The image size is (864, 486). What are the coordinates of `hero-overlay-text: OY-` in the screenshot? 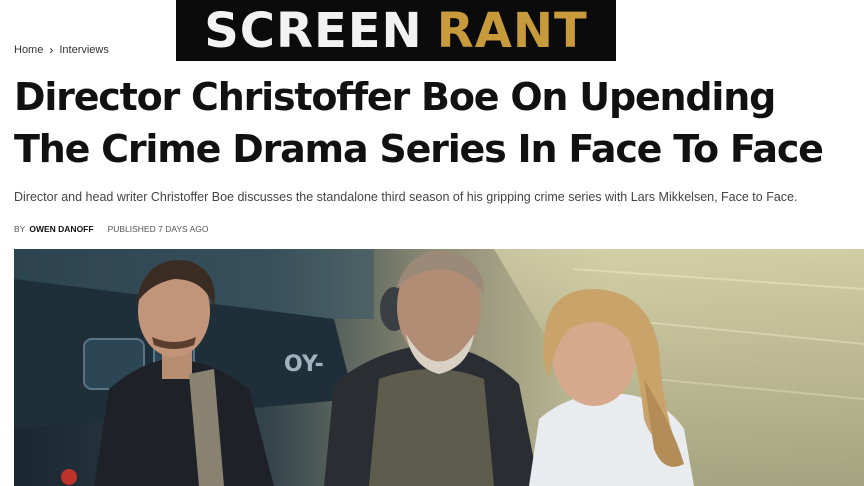 It's located at (304, 364).